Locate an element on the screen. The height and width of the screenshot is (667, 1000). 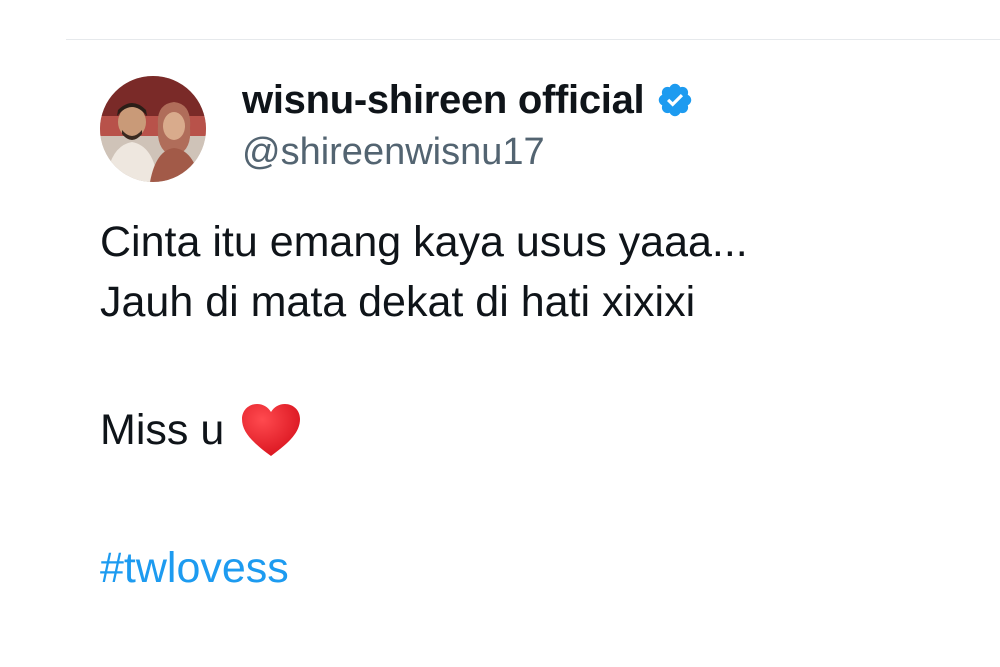
avatar-image is located at coordinates (153, 129).